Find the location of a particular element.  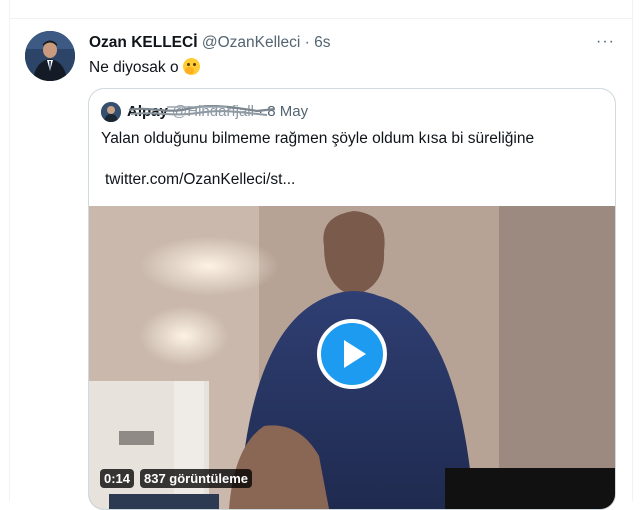

right-border is located at coordinates (636, 250).